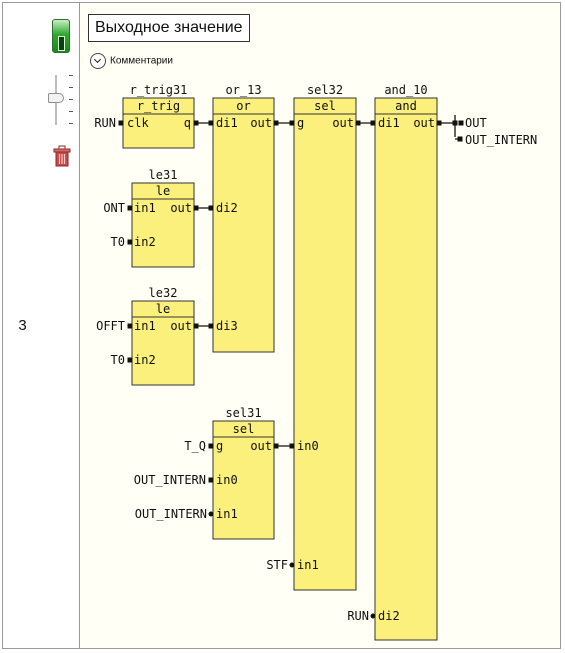  What do you see at coordinates (61, 43) in the screenshot?
I see `toggle-knob` at bounding box center [61, 43].